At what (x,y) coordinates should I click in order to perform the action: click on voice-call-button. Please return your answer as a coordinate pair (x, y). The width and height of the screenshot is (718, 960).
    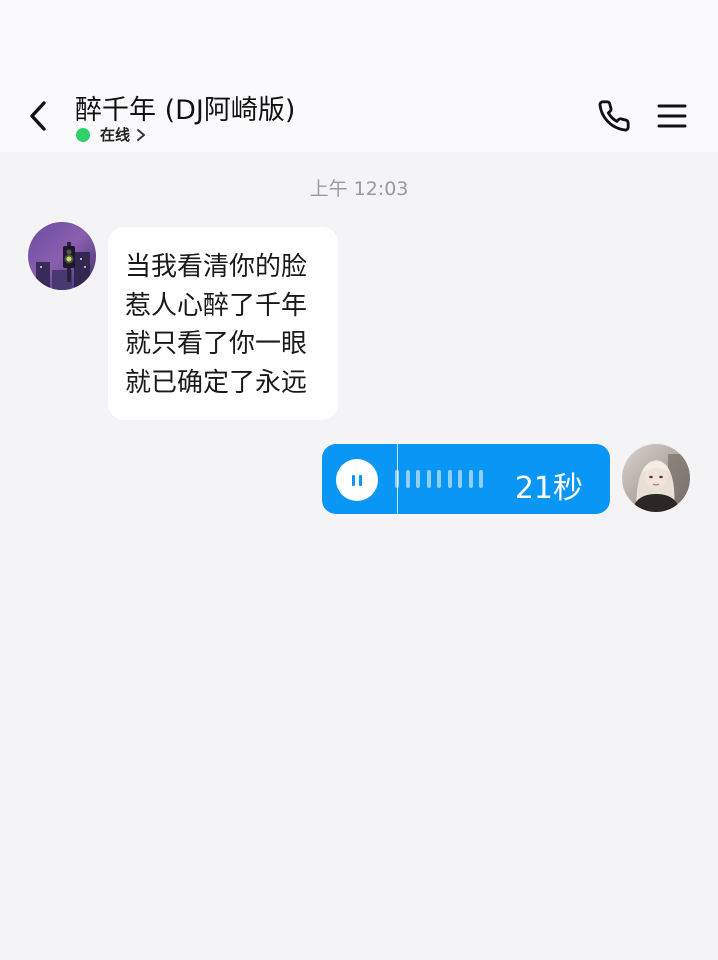
    Looking at the image, I should click on (614, 116).